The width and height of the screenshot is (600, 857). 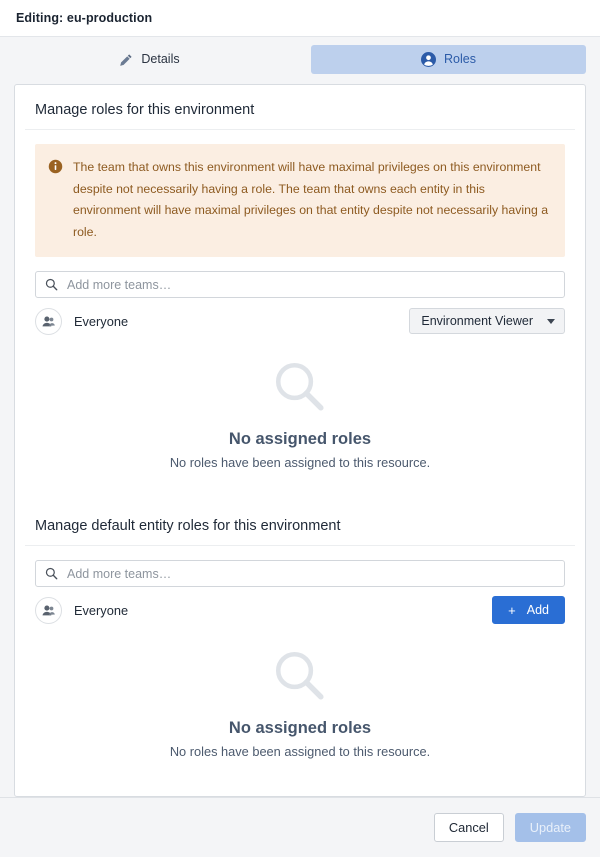 I want to click on update-button: Update, so click(x=550, y=827).